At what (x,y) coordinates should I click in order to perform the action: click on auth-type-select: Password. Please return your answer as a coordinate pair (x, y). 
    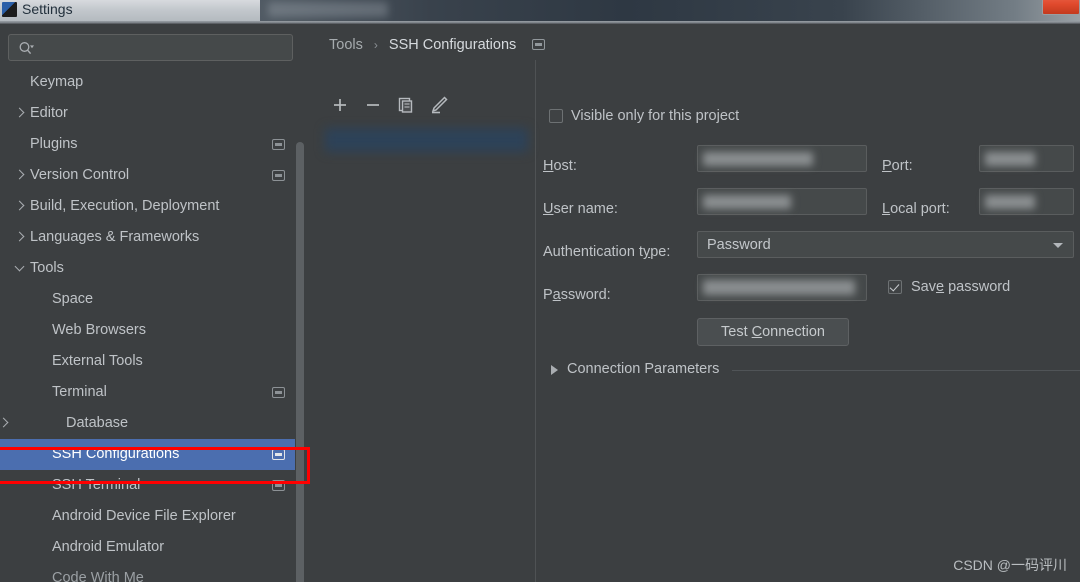
    Looking at the image, I should click on (885, 244).